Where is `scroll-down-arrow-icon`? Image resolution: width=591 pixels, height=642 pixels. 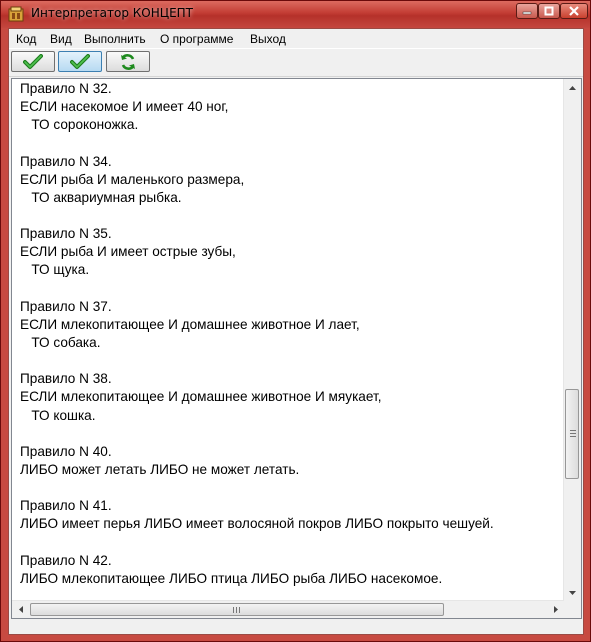 scroll-down-arrow-icon is located at coordinates (572, 592).